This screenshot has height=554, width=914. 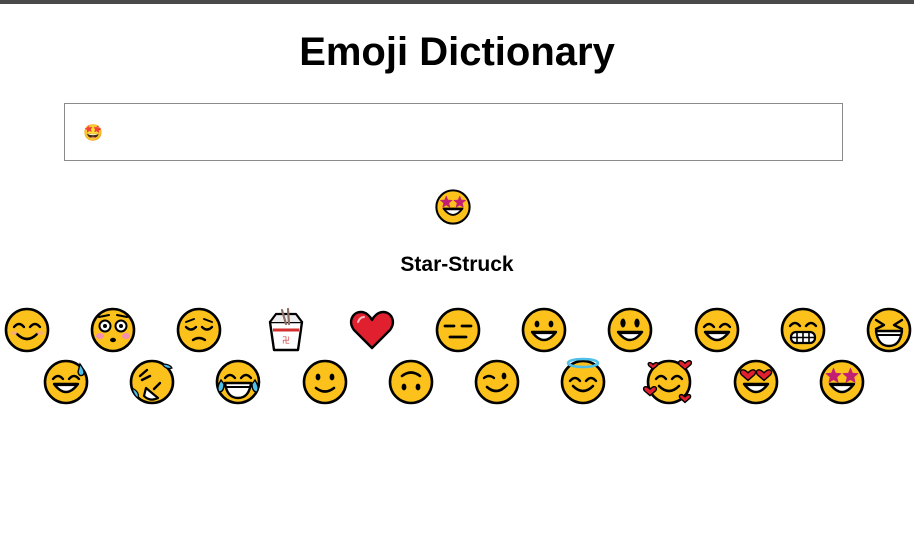 I want to click on grinning-face-with-big-eyes-icon, so click(x=630, y=330).